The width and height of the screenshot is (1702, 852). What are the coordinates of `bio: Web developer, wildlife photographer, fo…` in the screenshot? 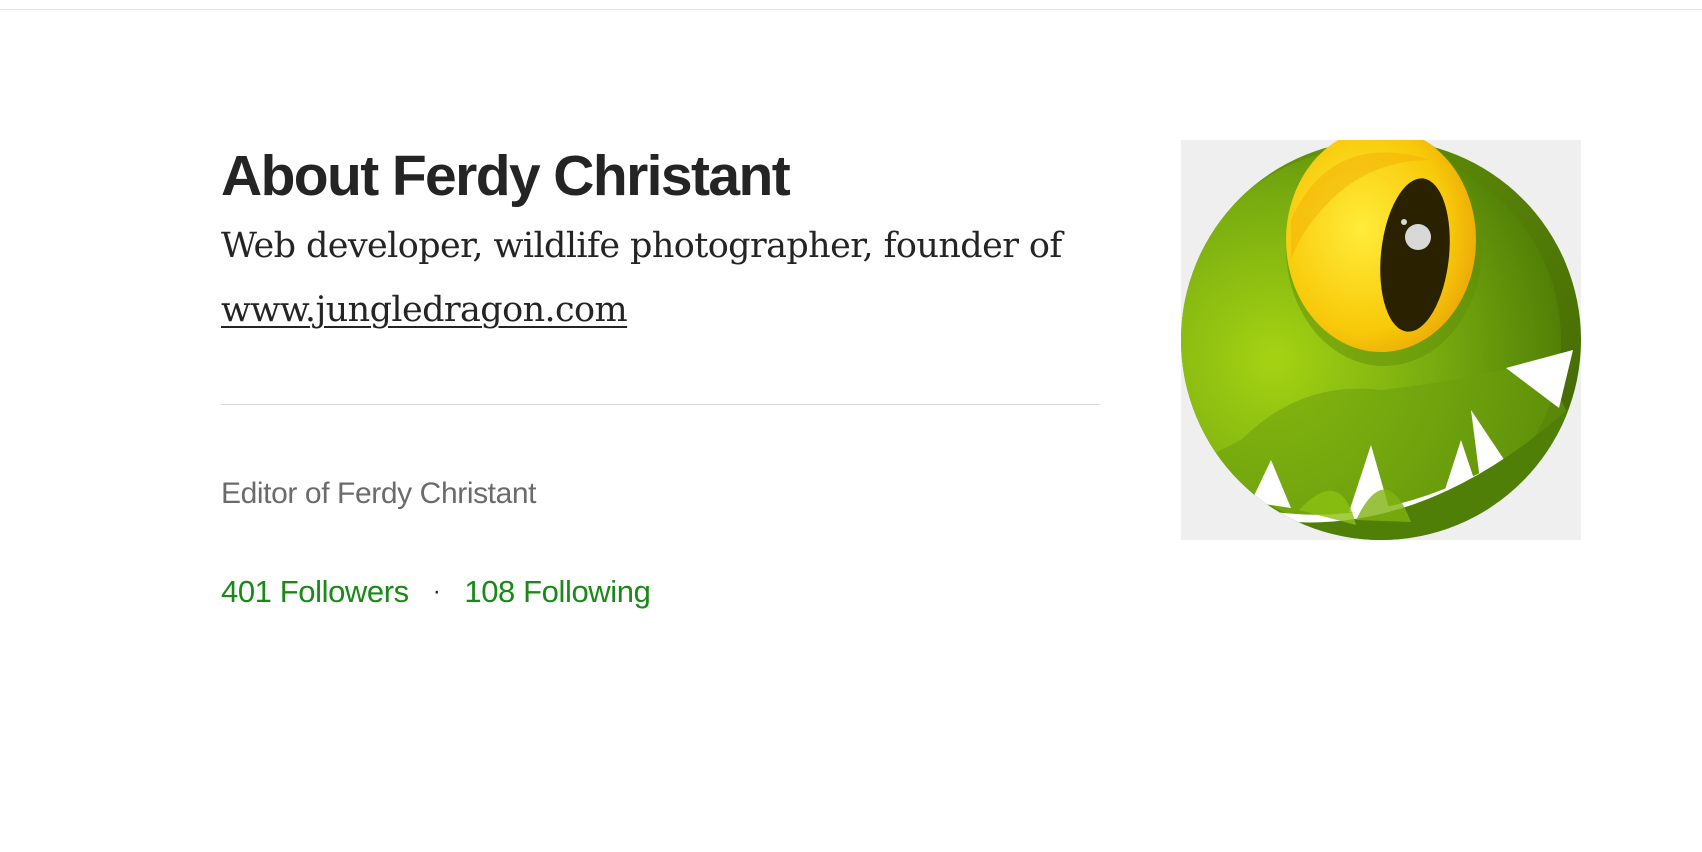 It's located at (661, 278).